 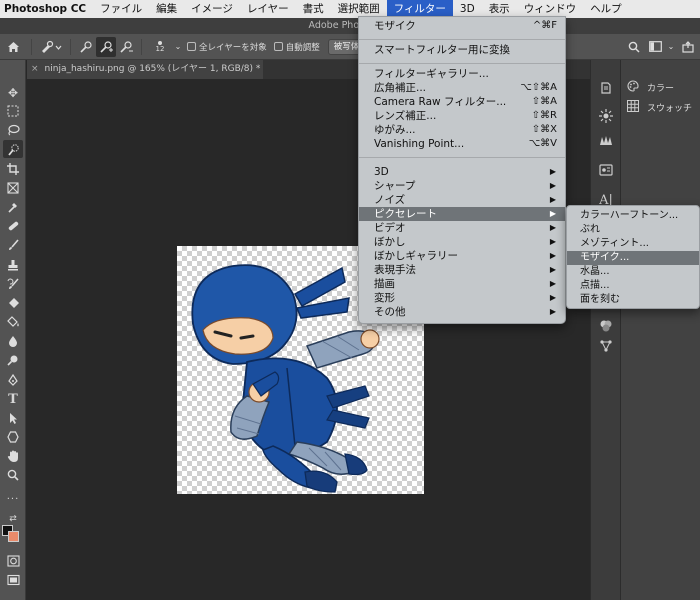 I want to click on submenu-item-facet: 面を刻む, so click(x=633, y=300).